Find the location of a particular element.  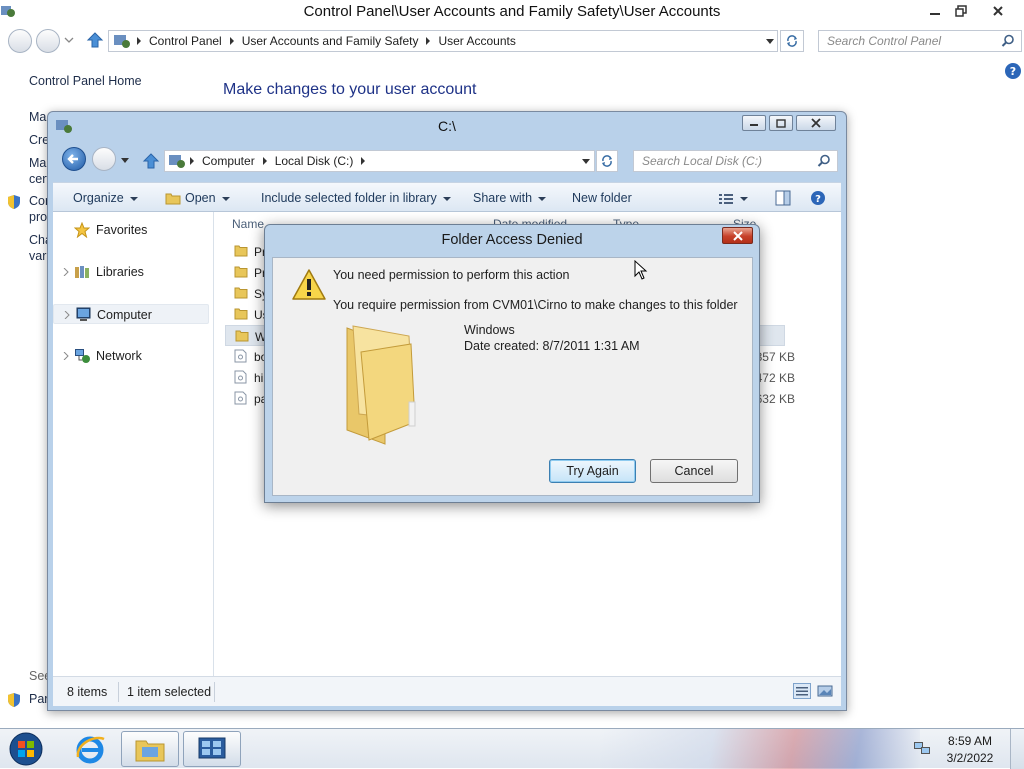

cp-minimize-button is located at coordinates (935, 11).